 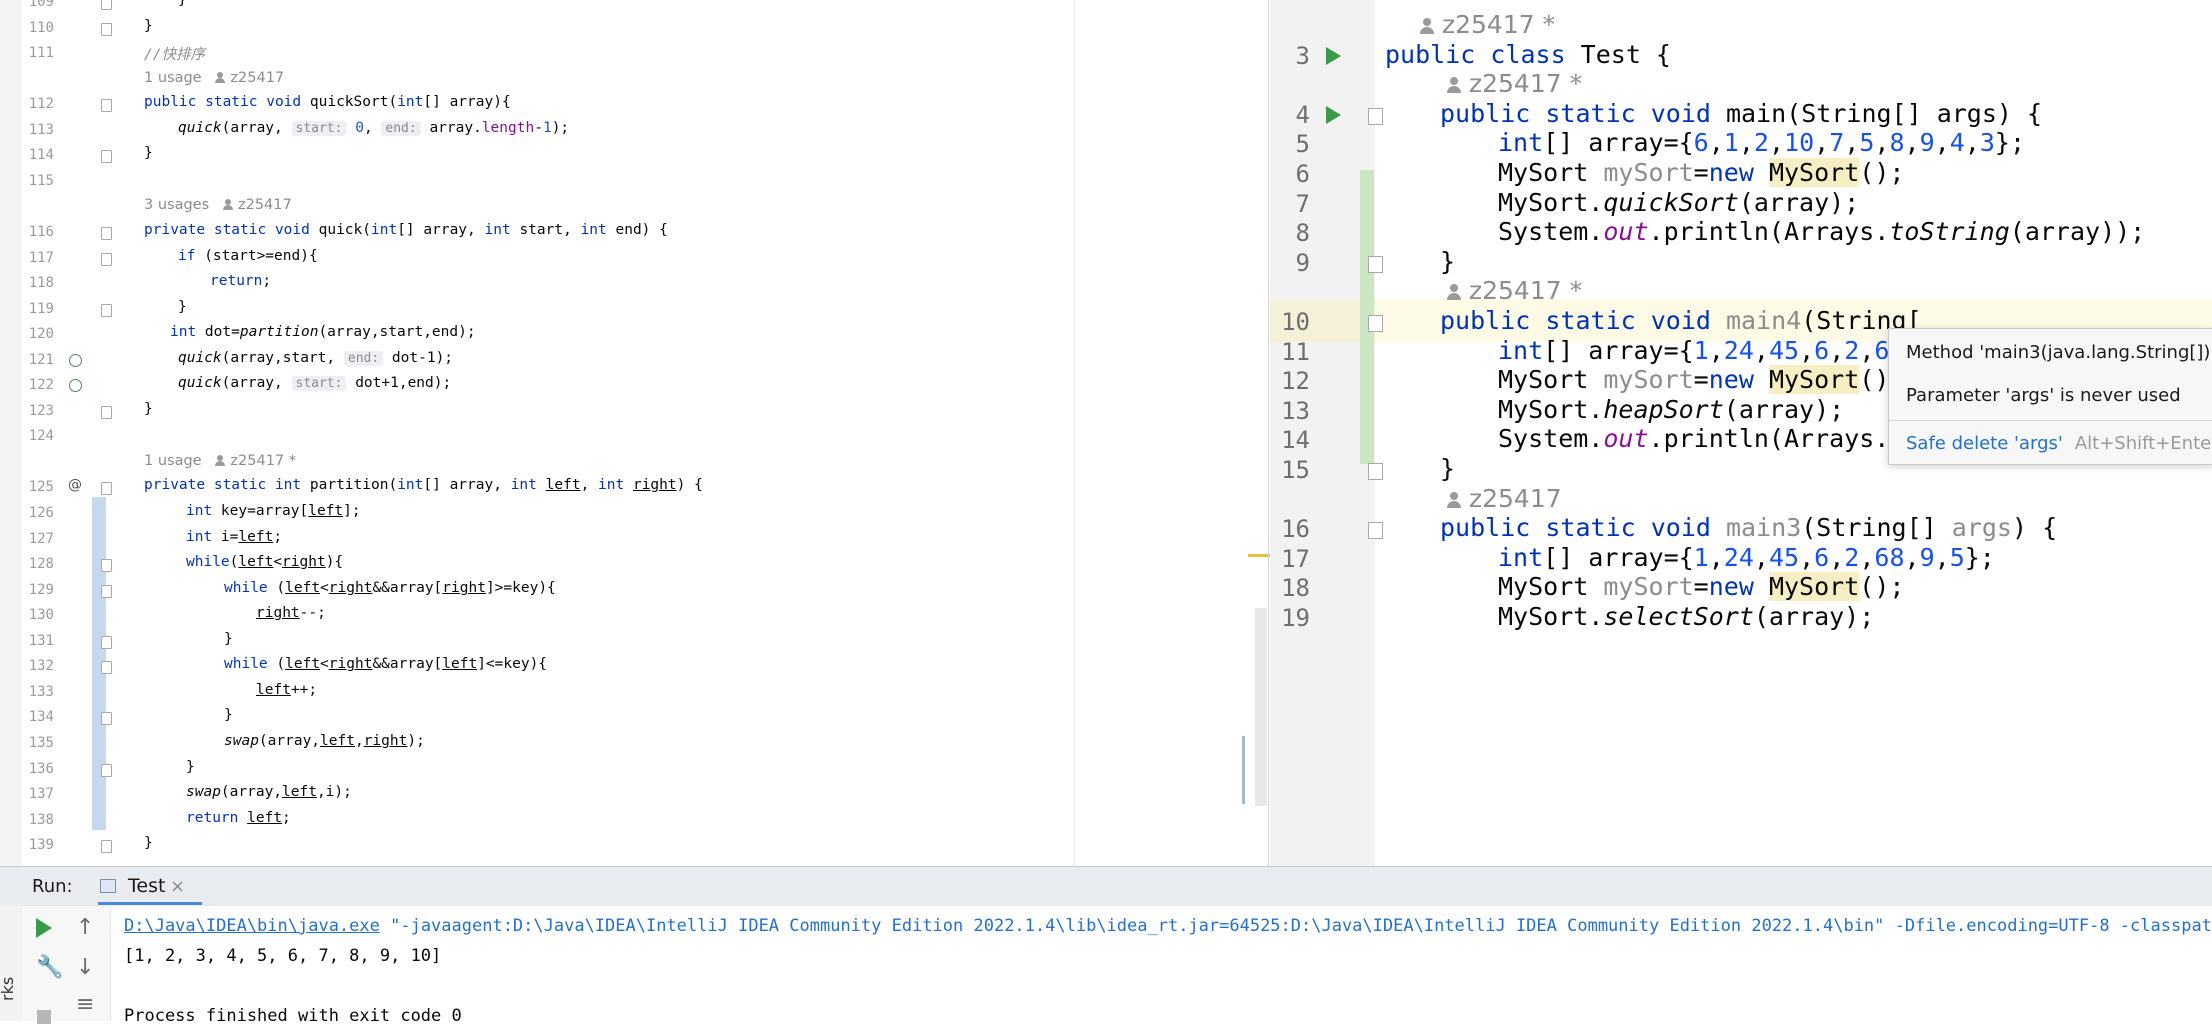 I want to click on line-number: 18, so click(x=1290, y=588).